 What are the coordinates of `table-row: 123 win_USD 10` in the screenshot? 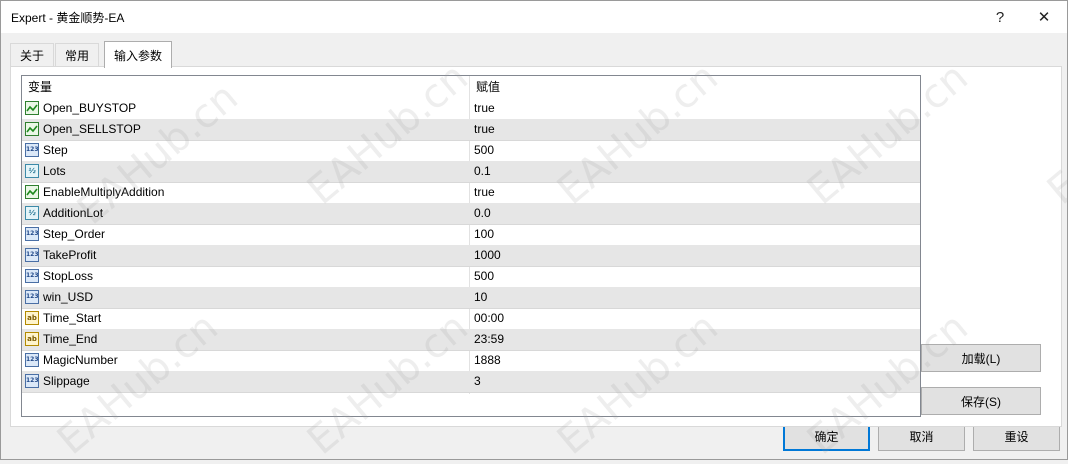 It's located at (471, 298).